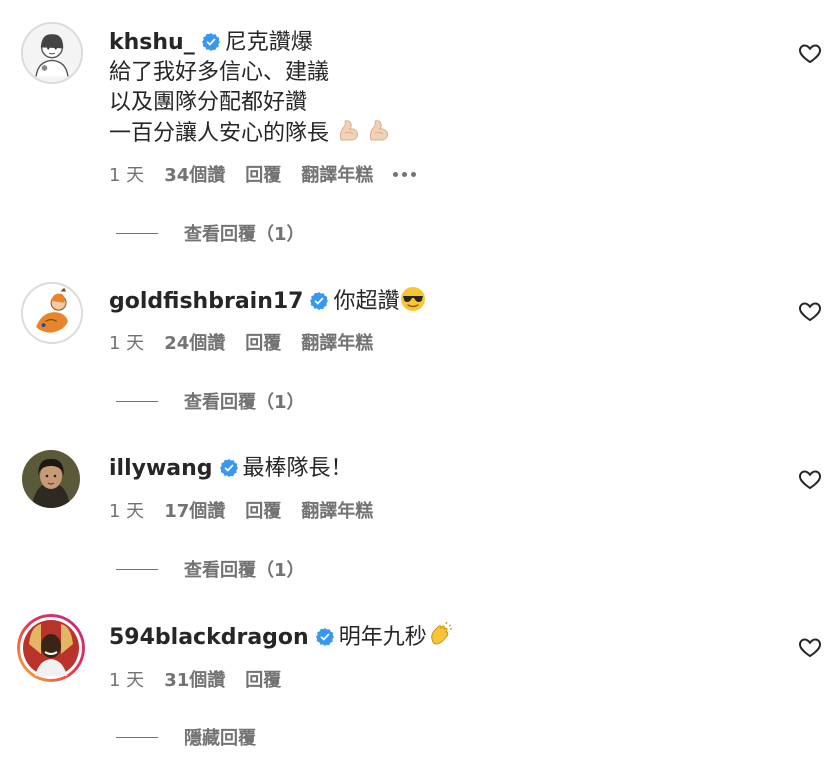 This screenshot has height=772, width=836. Describe the element at coordinates (194, 174) in the screenshot. I see `likes-count: 34個讚` at that location.